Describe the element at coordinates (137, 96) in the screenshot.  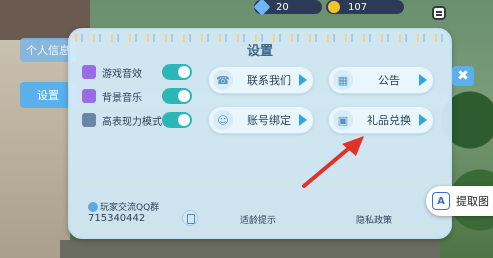
I see `toggle-row-bgm: 背景音乐` at that location.